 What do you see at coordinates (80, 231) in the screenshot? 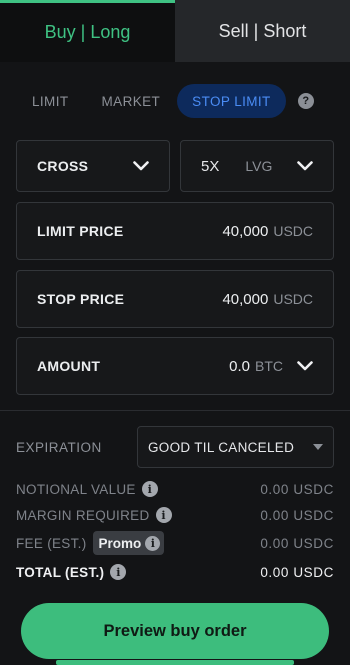
I see `limit-price-label: LIMIT PRICE` at bounding box center [80, 231].